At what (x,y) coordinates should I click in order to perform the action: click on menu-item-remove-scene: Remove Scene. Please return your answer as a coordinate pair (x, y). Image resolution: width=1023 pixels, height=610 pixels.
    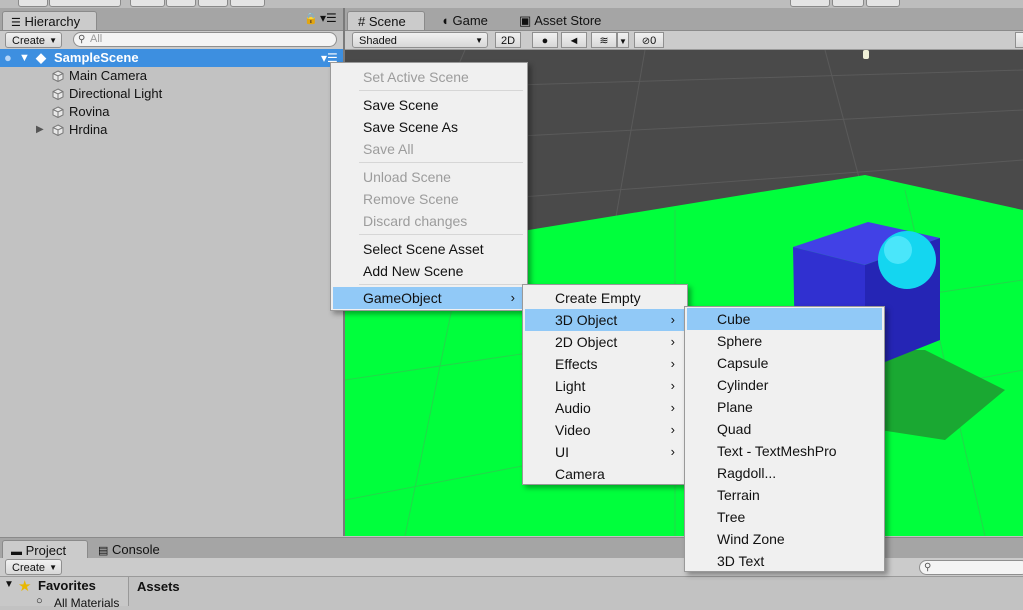
    Looking at the image, I should click on (429, 199).